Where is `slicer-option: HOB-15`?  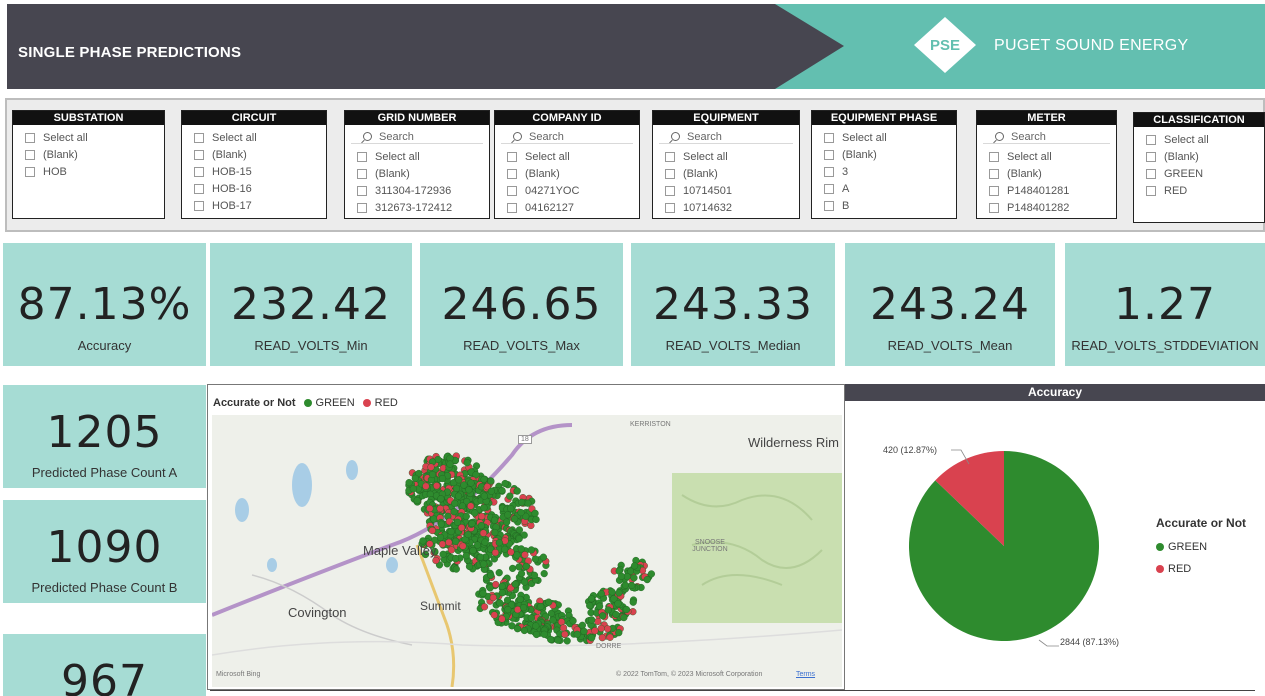 slicer-option: HOB-15 is located at coordinates (260, 171).